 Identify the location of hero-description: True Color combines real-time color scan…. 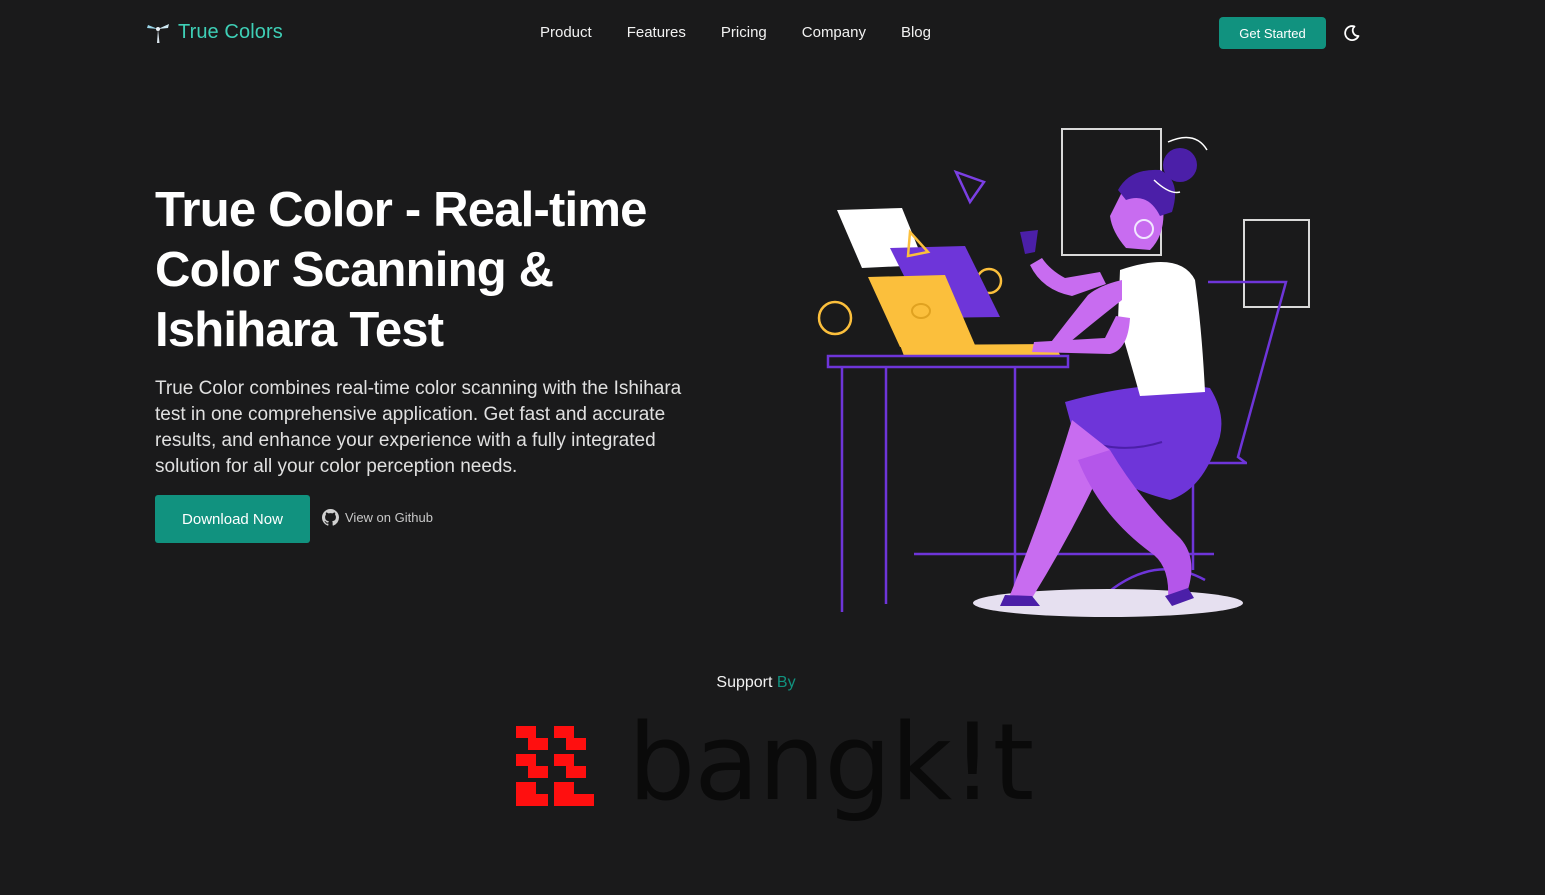
(418, 427).